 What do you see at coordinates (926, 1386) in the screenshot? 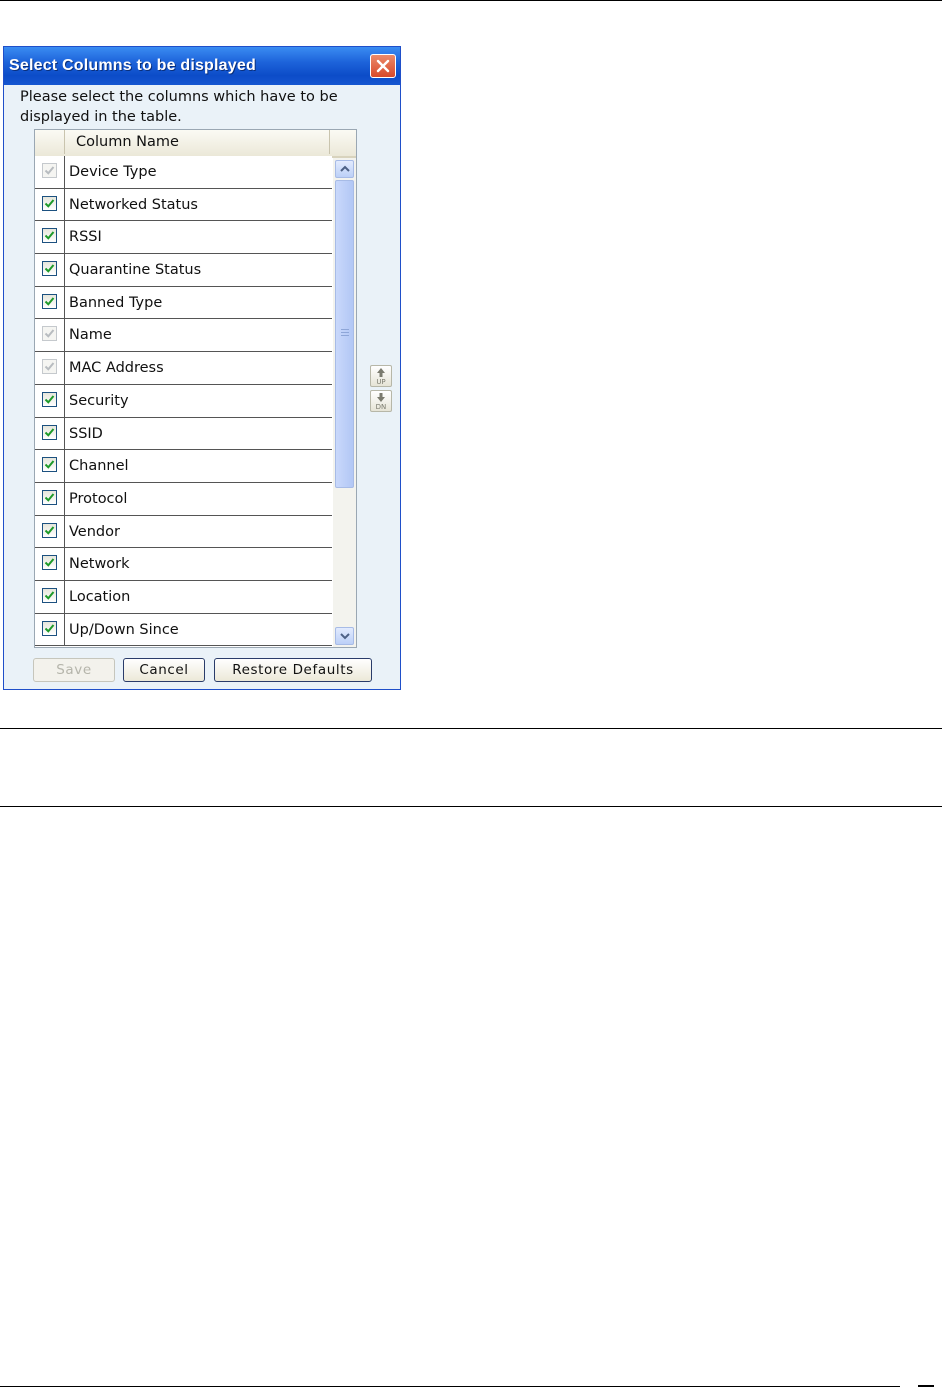
I see `page-corner-mark` at bounding box center [926, 1386].